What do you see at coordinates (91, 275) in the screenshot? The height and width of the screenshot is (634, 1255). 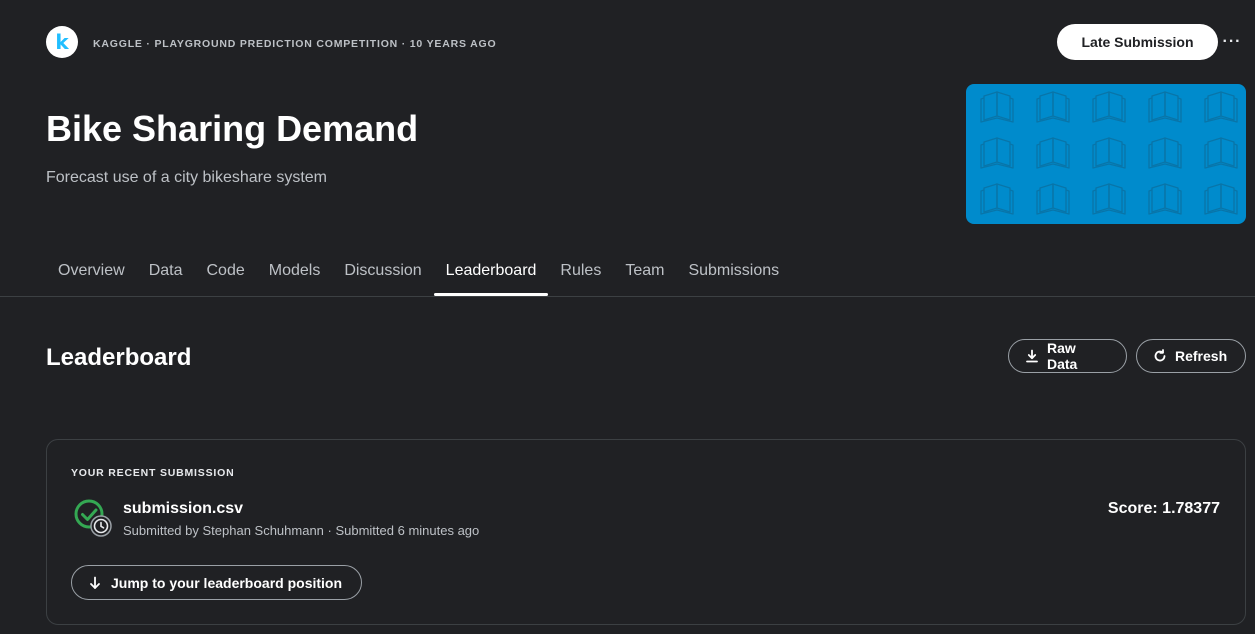 I see `tab-overview: Overview` at bounding box center [91, 275].